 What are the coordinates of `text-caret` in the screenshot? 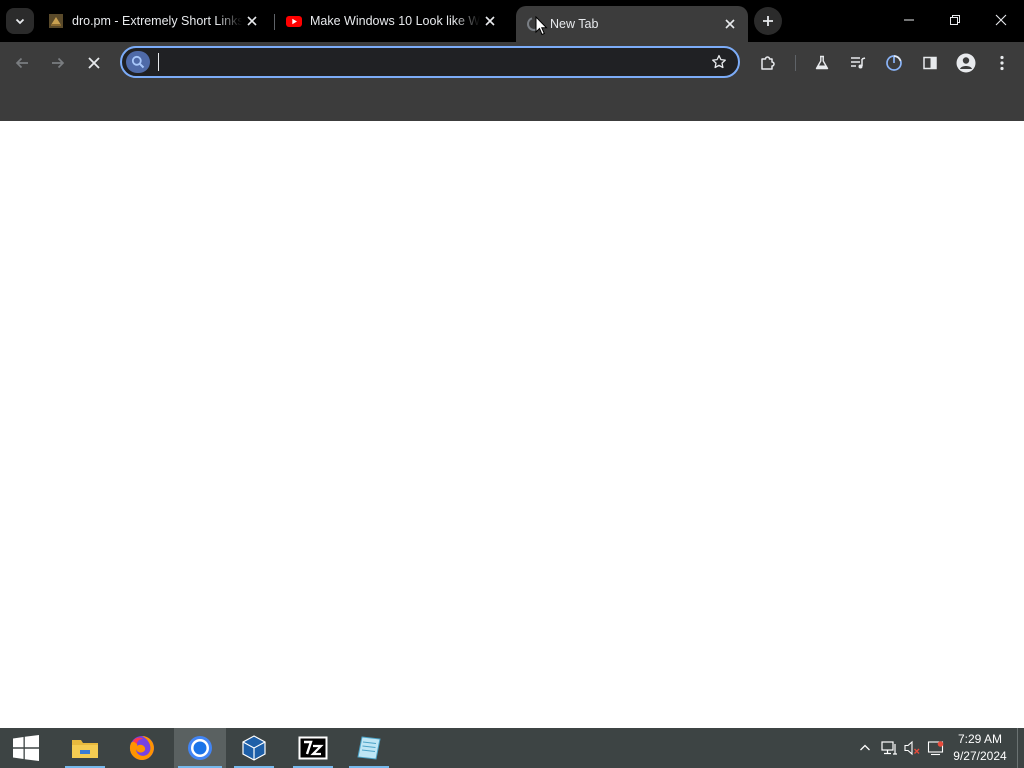 It's located at (158, 62).